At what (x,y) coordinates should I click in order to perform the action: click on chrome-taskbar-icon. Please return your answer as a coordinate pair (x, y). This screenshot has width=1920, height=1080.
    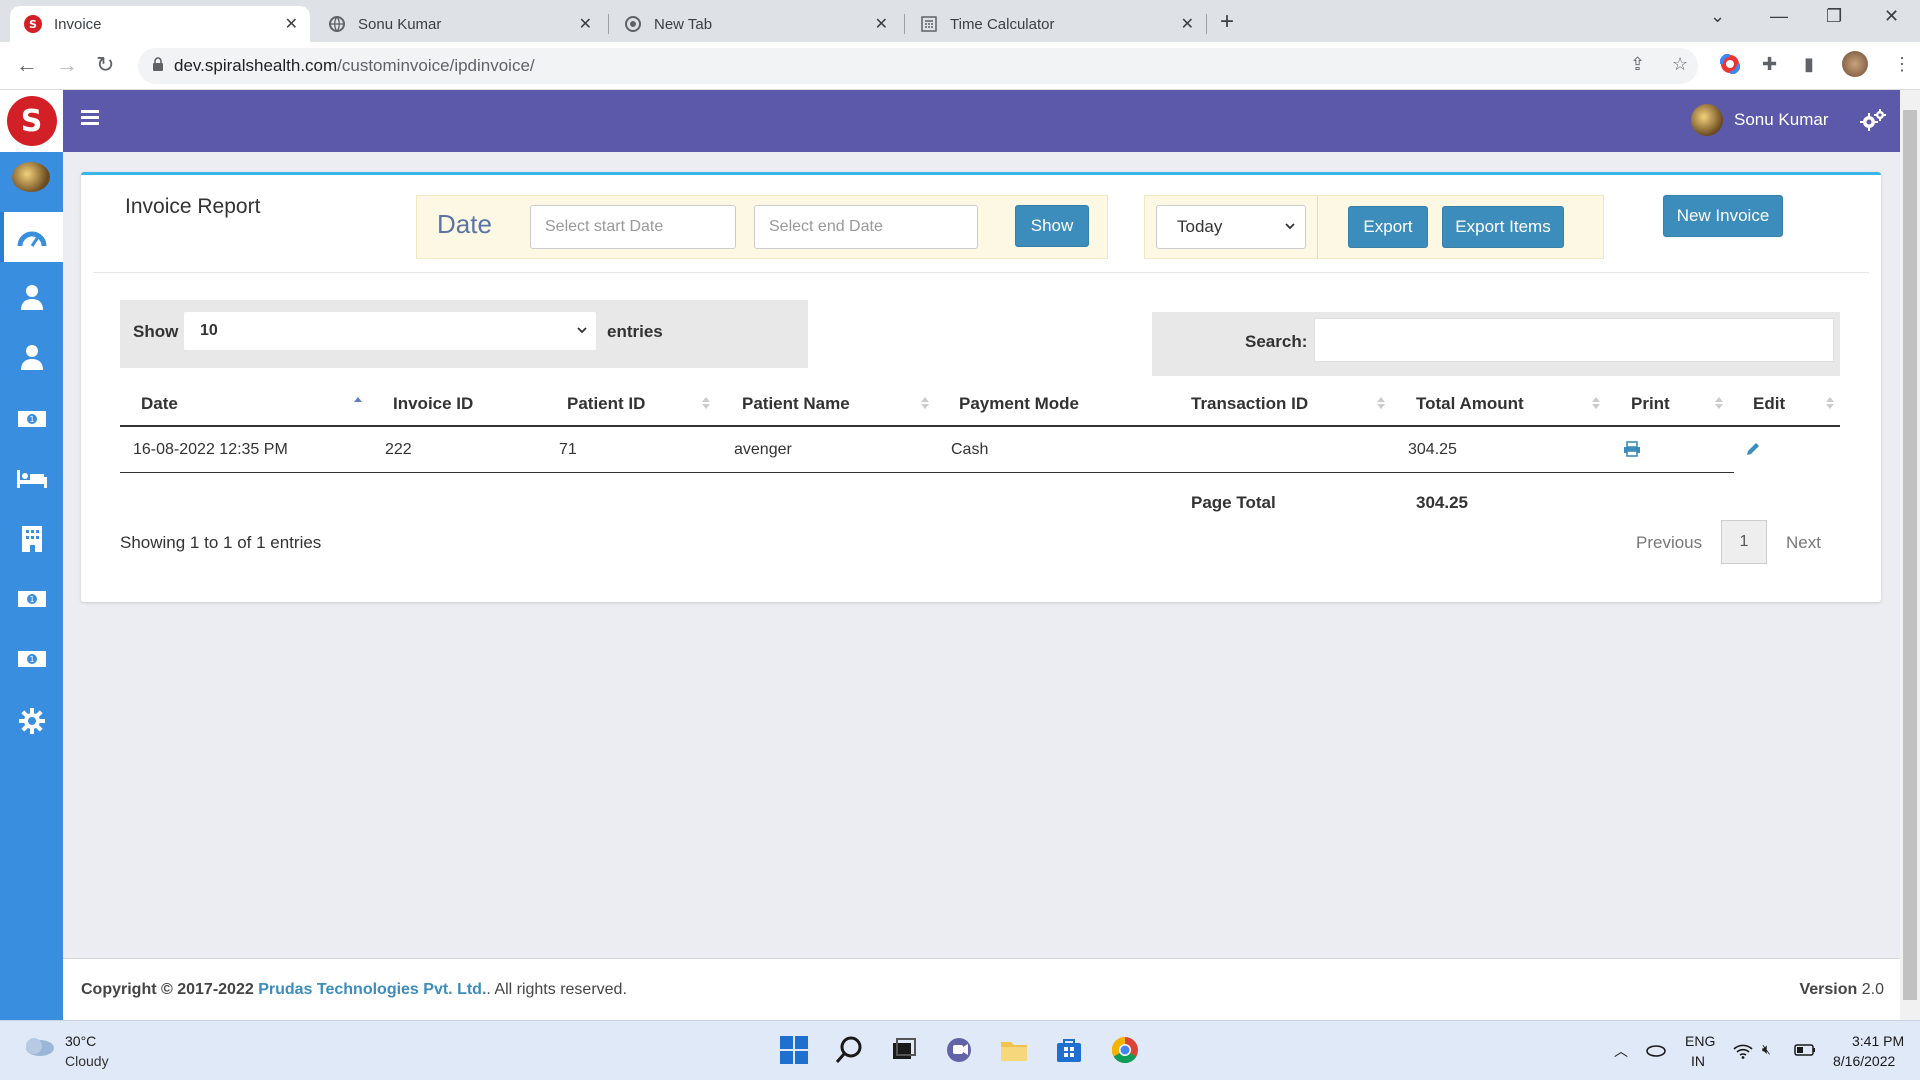
    Looking at the image, I should click on (1125, 1050).